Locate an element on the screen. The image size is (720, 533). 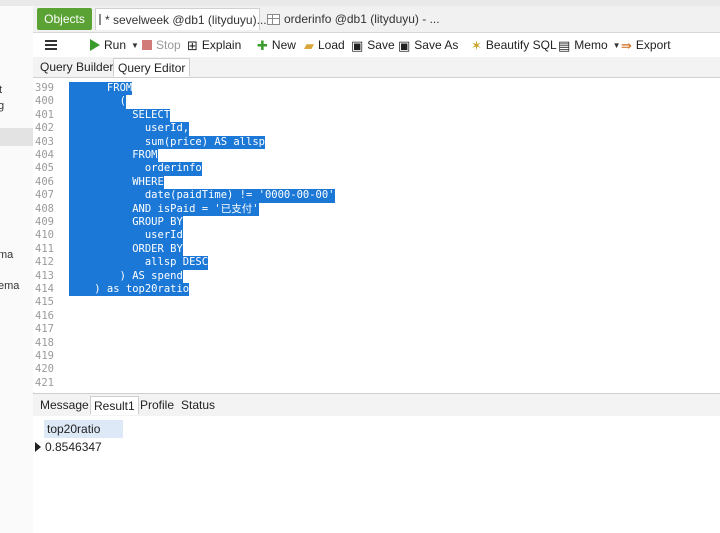
line-number: 407 is located at coordinates (44, 195).